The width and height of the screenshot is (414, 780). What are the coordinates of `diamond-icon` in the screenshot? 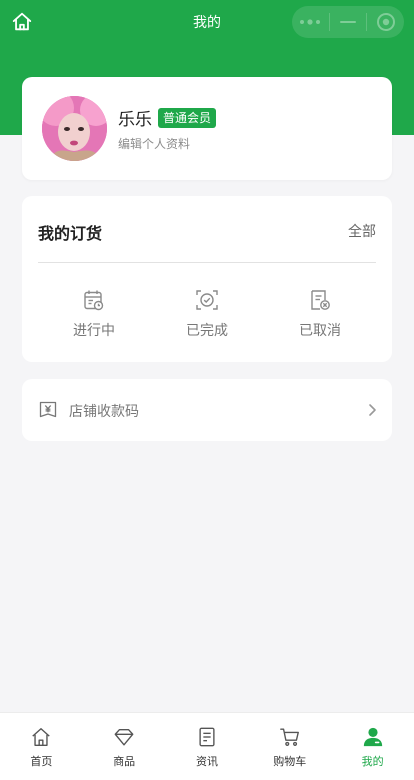 It's located at (124, 737).